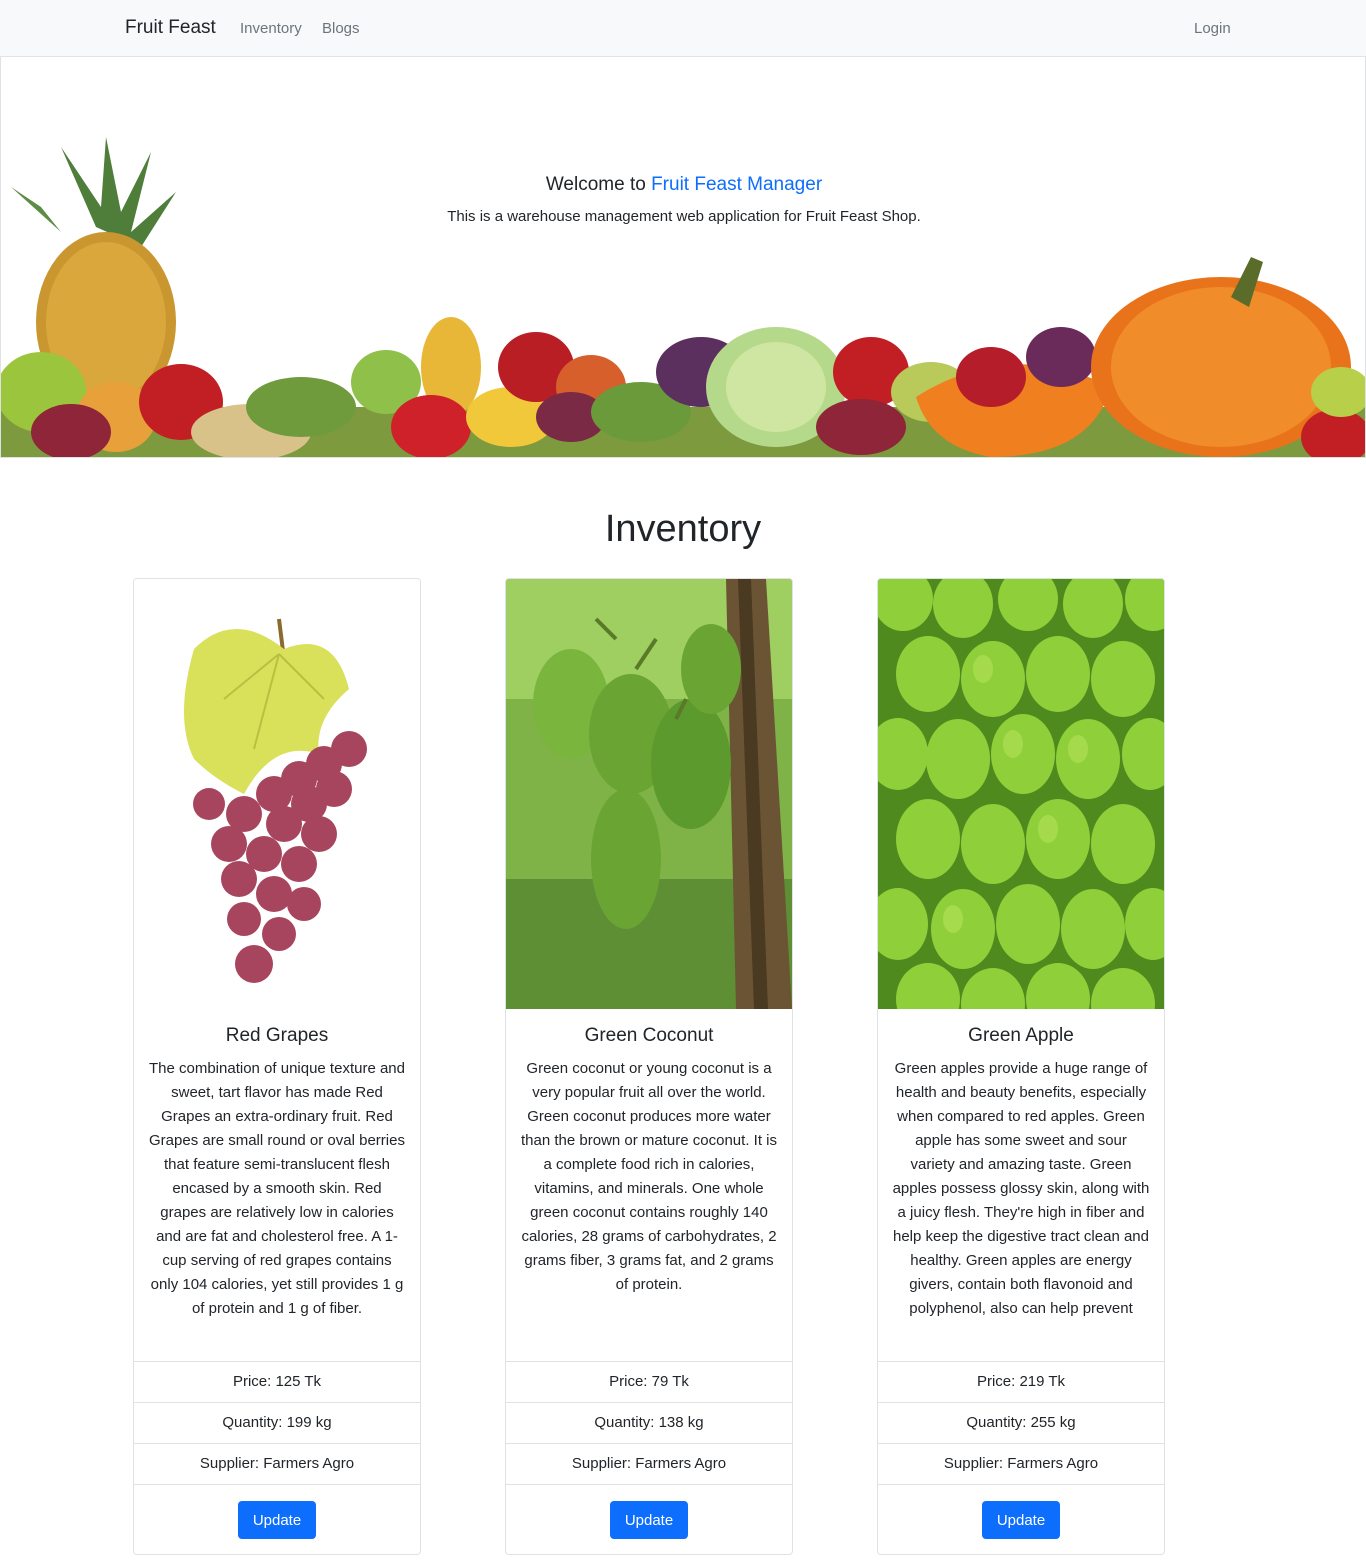  Describe the element at coordinates (683, 529) in the screenshot. I see `inventory-title: Inventory` at that location.